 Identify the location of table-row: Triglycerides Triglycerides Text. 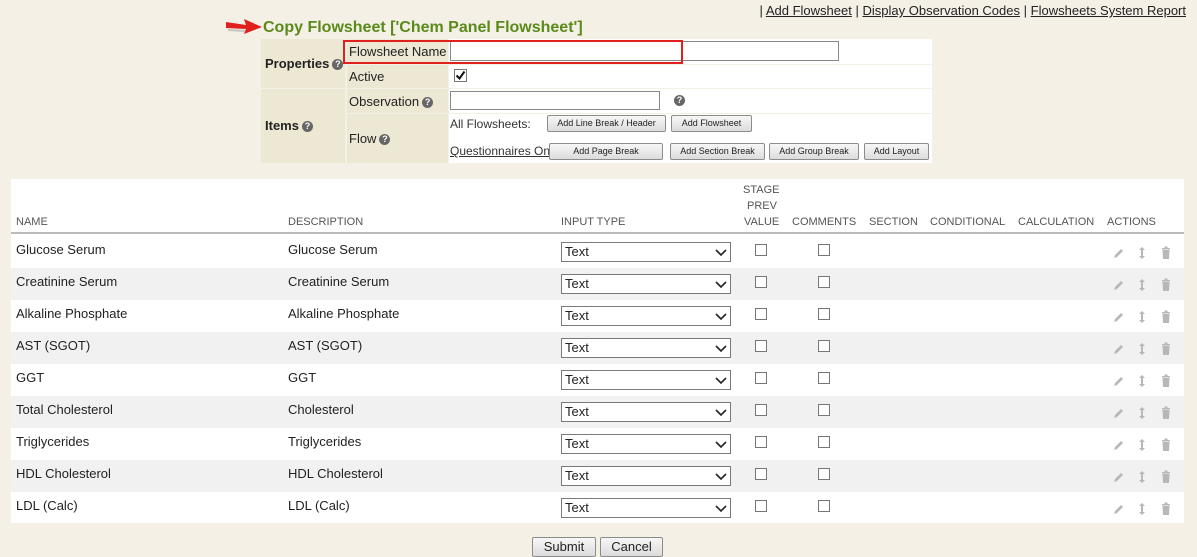
(597, 444).